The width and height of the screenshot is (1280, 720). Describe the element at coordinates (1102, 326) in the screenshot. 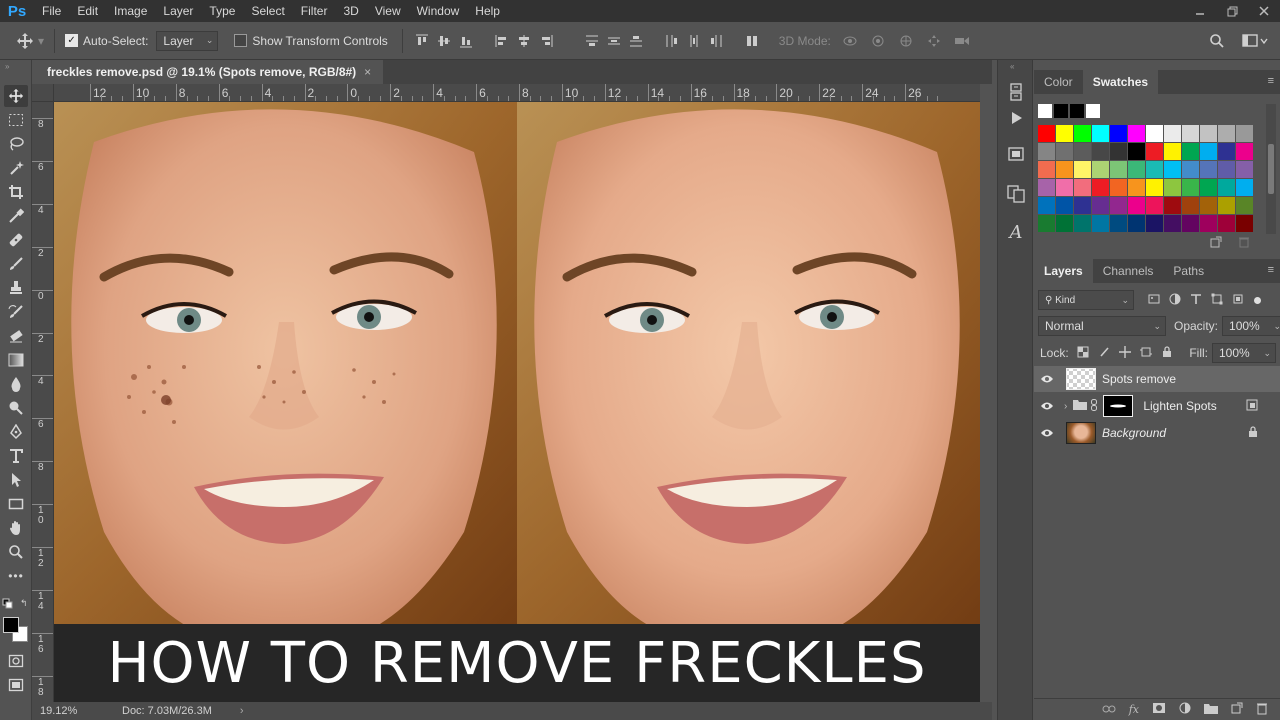

I see `blend-mode-dropdown: Normal ⌄` at that location.